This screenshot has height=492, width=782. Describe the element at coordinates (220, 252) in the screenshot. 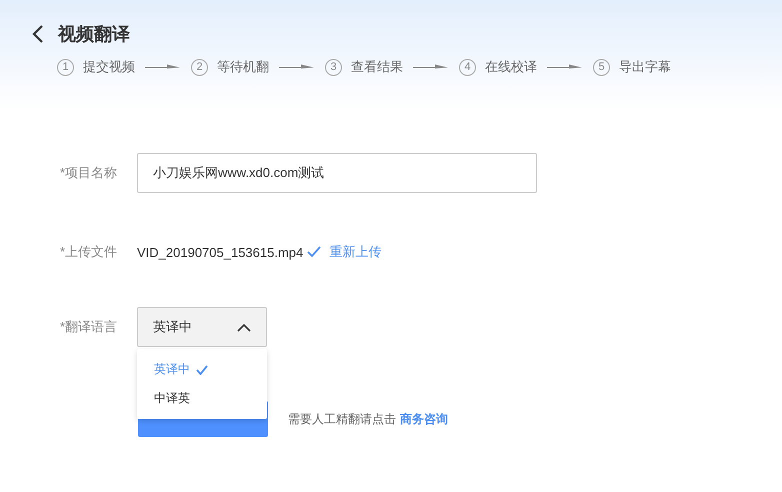

I see `file-name: VID_20190705_153615.mp4` at that location.